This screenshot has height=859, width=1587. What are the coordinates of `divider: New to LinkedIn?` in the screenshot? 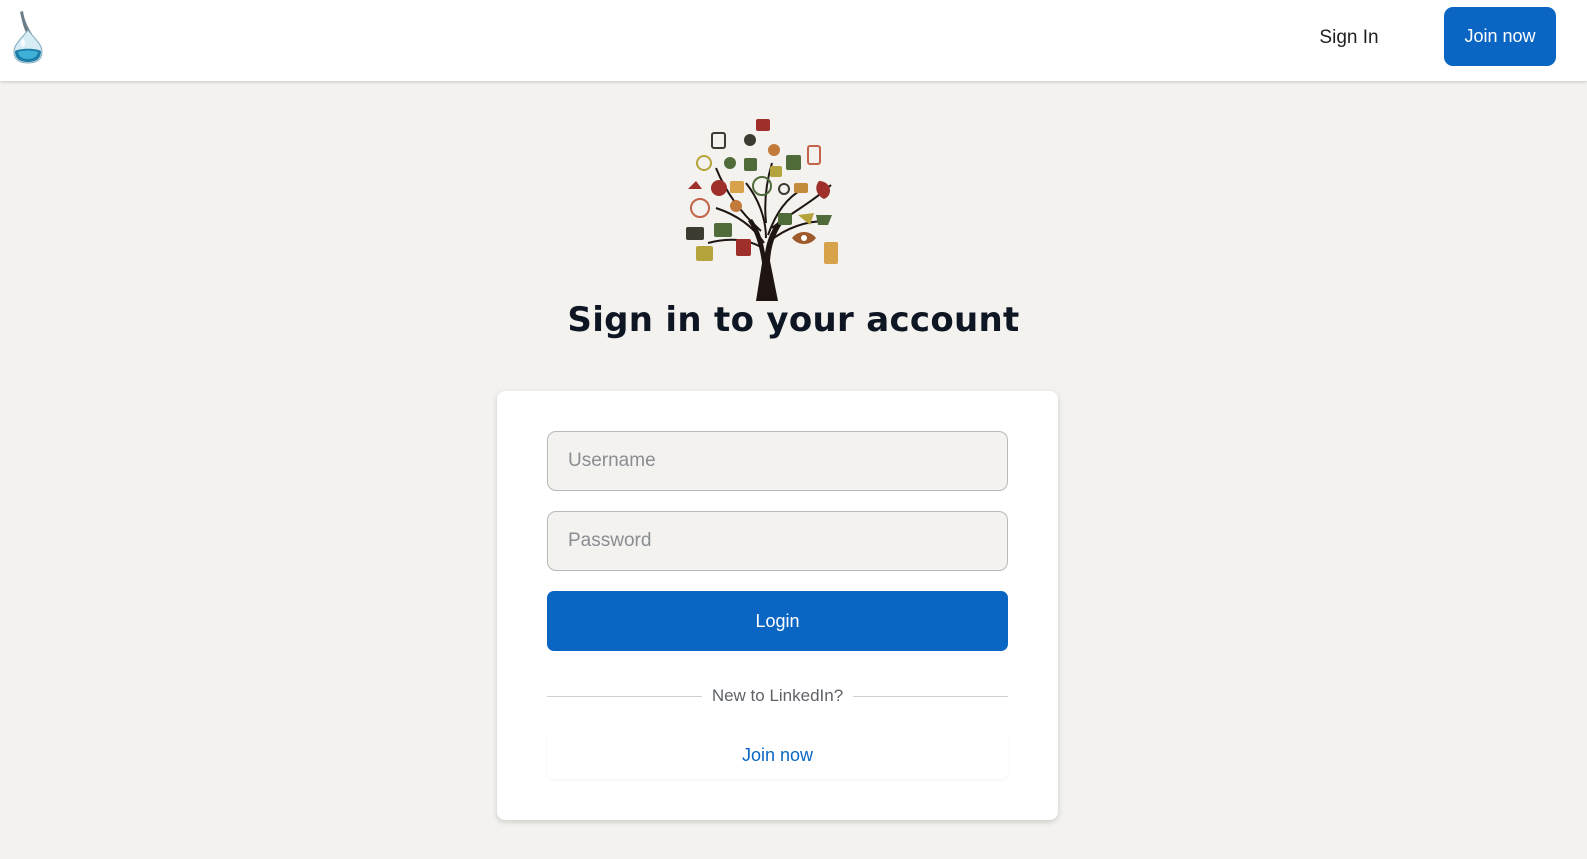 It's located at (777, 696).